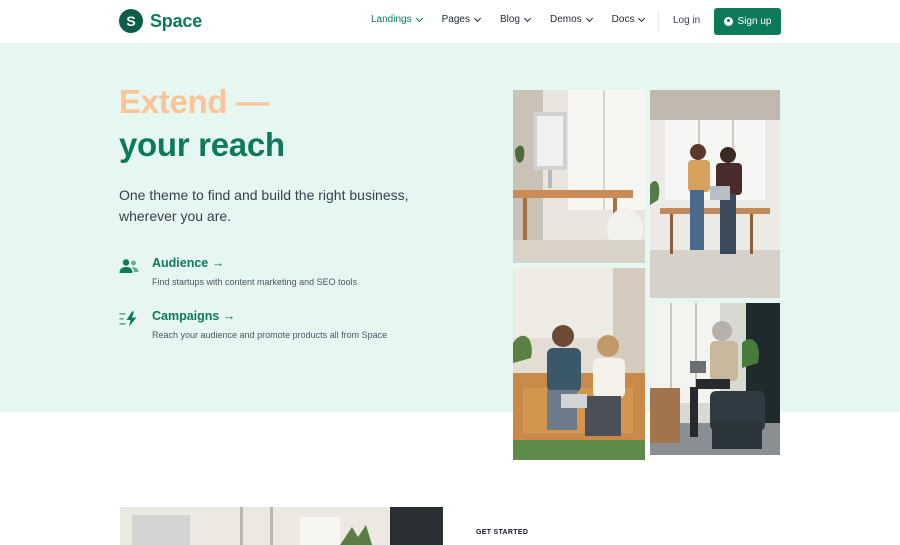 This screenshot has width=900, height=545. Describe the element at coordinates (565, 19) in the screenshot. I see `nav-label: Demos` at that location.